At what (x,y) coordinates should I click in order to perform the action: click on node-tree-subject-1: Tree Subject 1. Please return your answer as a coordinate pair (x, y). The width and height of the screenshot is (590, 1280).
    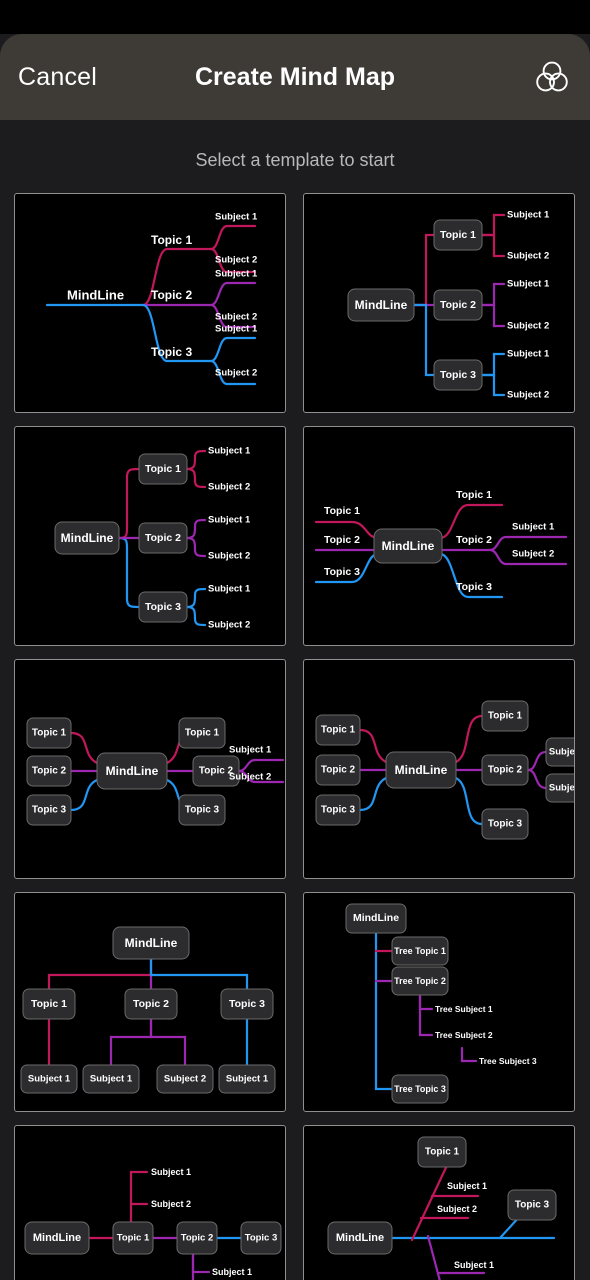
    Looking at the image, I should click on (464, 1009).